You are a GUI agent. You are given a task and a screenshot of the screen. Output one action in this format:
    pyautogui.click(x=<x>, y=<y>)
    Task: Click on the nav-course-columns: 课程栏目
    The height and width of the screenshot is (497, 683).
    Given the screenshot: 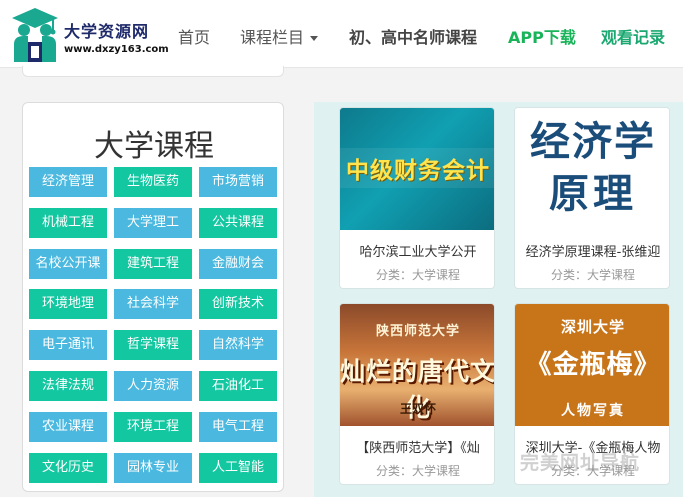 What is the action you would take?
    pyautogui.click(x=279, y=36)
    